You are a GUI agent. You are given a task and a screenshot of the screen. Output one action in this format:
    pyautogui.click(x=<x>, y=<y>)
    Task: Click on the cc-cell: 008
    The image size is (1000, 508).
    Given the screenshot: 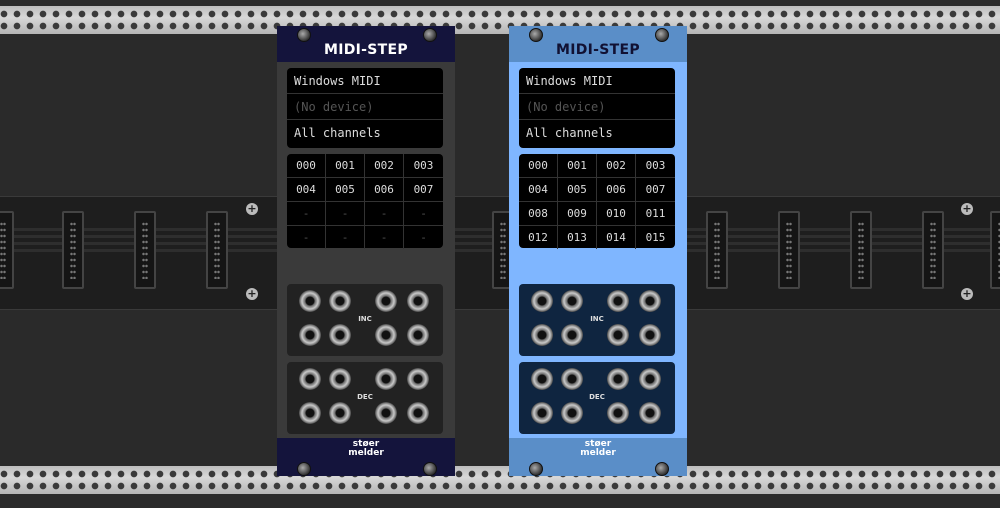 What is the action you would take?
    pyautogui.click(x=538, y=214)
    